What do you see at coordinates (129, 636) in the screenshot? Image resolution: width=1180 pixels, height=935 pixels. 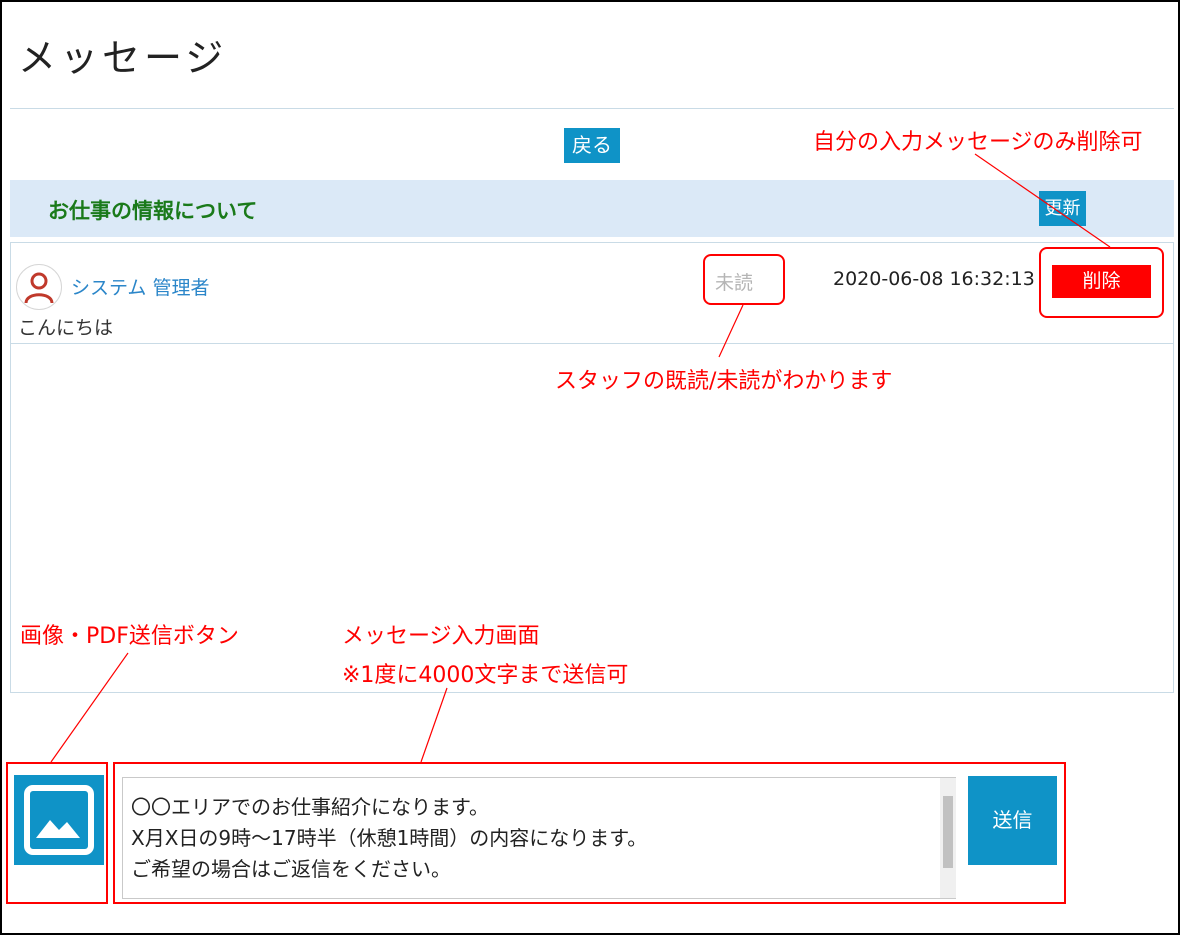 I see `annotation-upload-note: 画像・PDF送信ボタン` at bounding box center [129, 636].